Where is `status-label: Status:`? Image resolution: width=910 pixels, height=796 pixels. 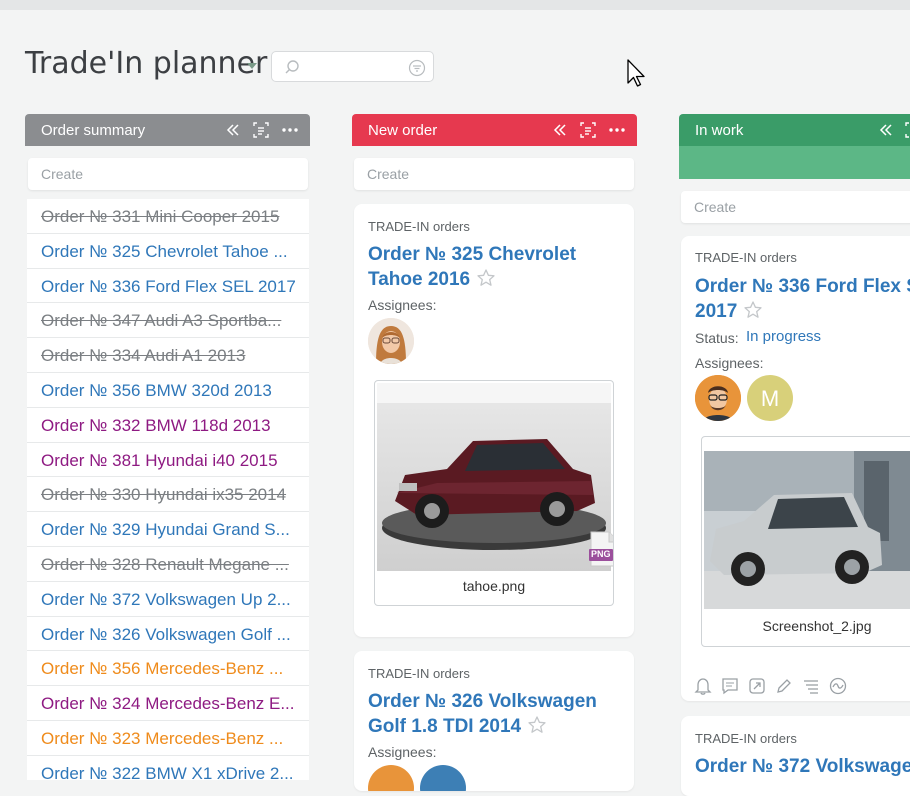
status-label: Status: is located at coordinates (717, 338).